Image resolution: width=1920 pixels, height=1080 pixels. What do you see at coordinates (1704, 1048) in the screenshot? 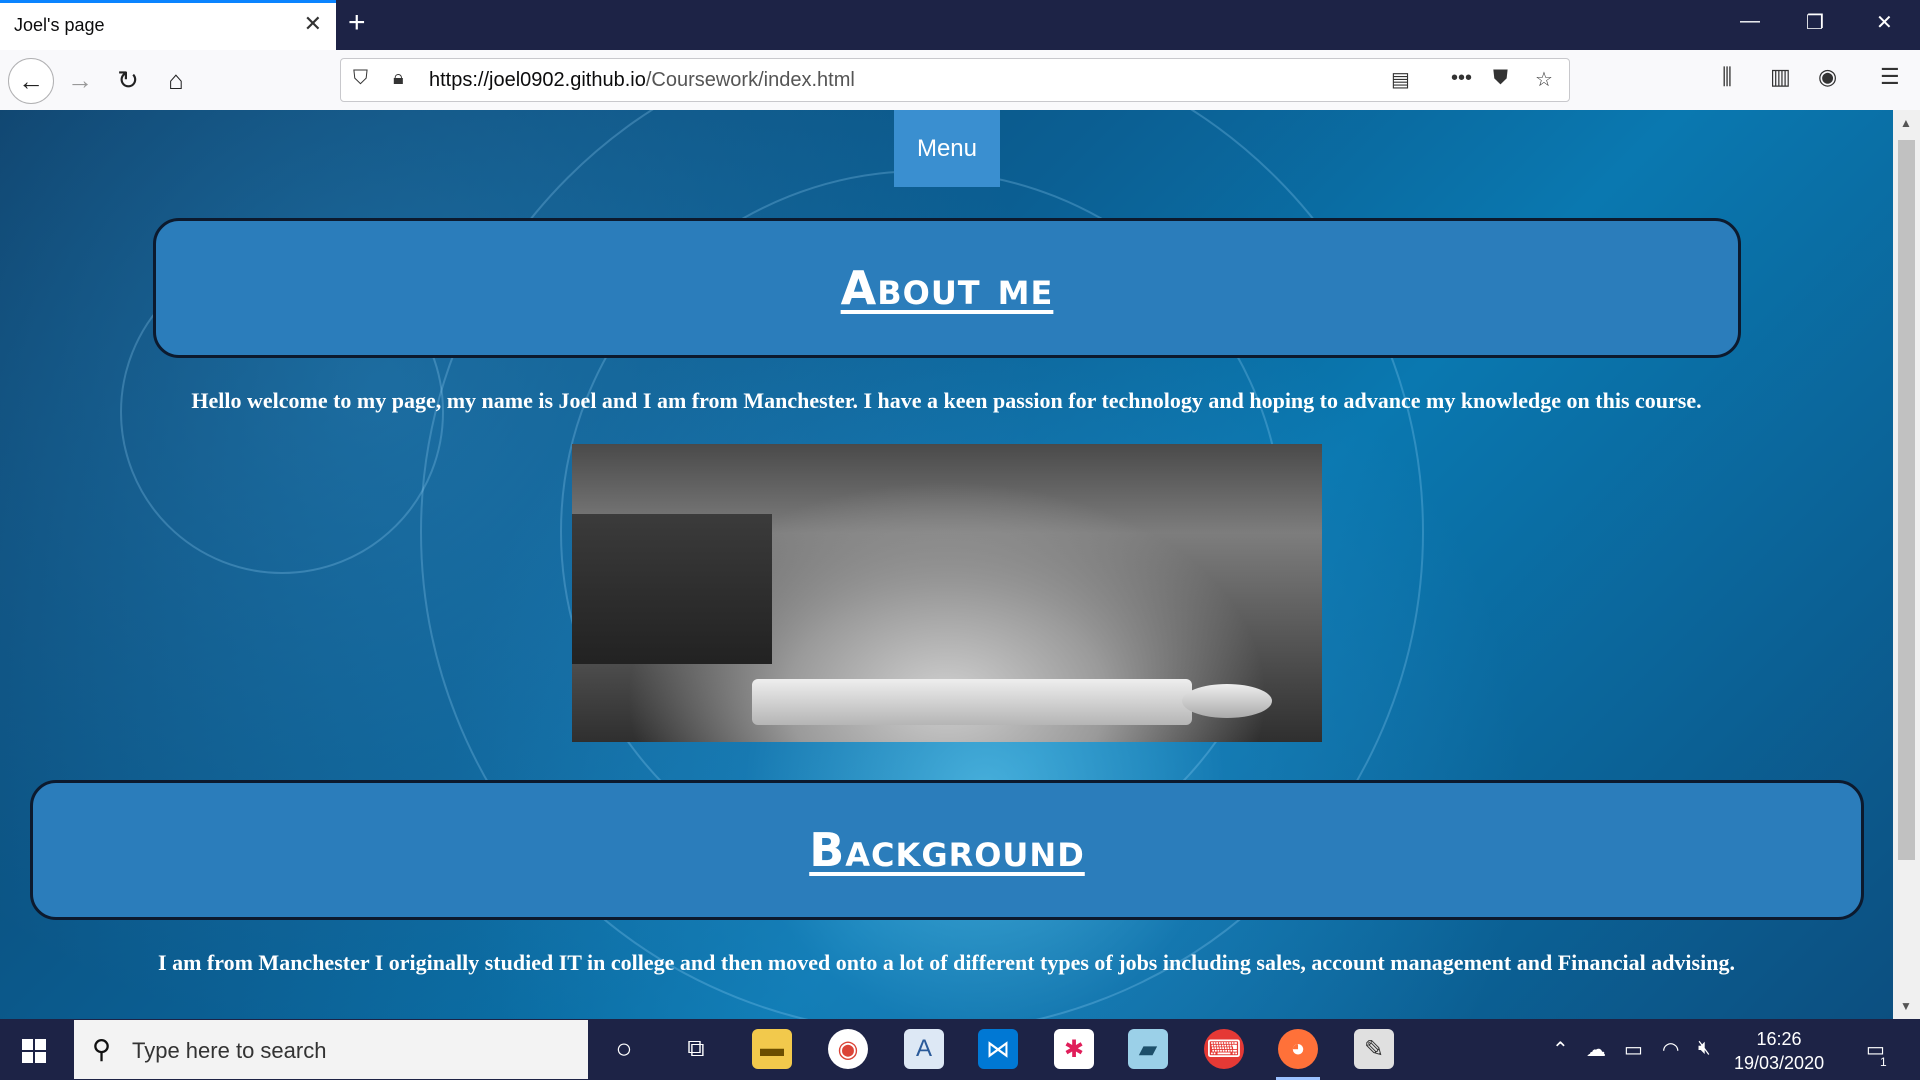
I see `volume-muted-icon: 🔇︎` at bounding box center [1704, 1048].